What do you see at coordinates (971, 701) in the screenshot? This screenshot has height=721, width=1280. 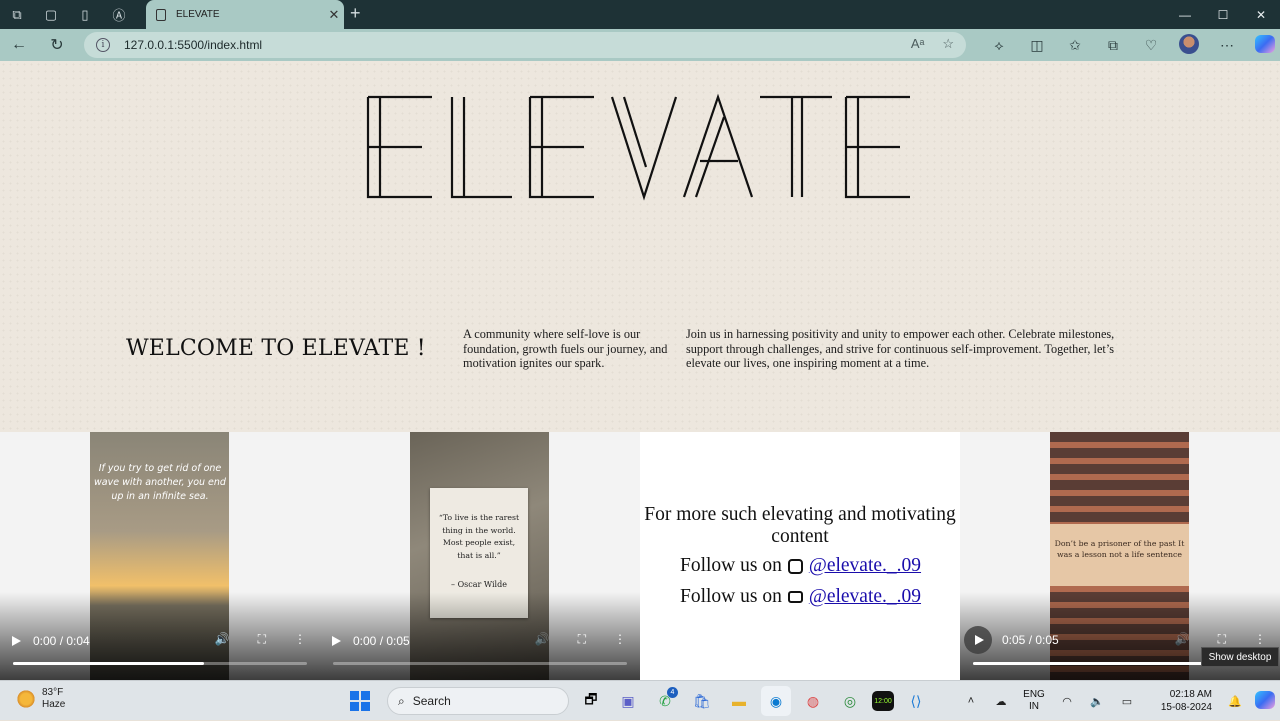 I see `chevron-up-icon: ˄` at bounding box center [971, 701].